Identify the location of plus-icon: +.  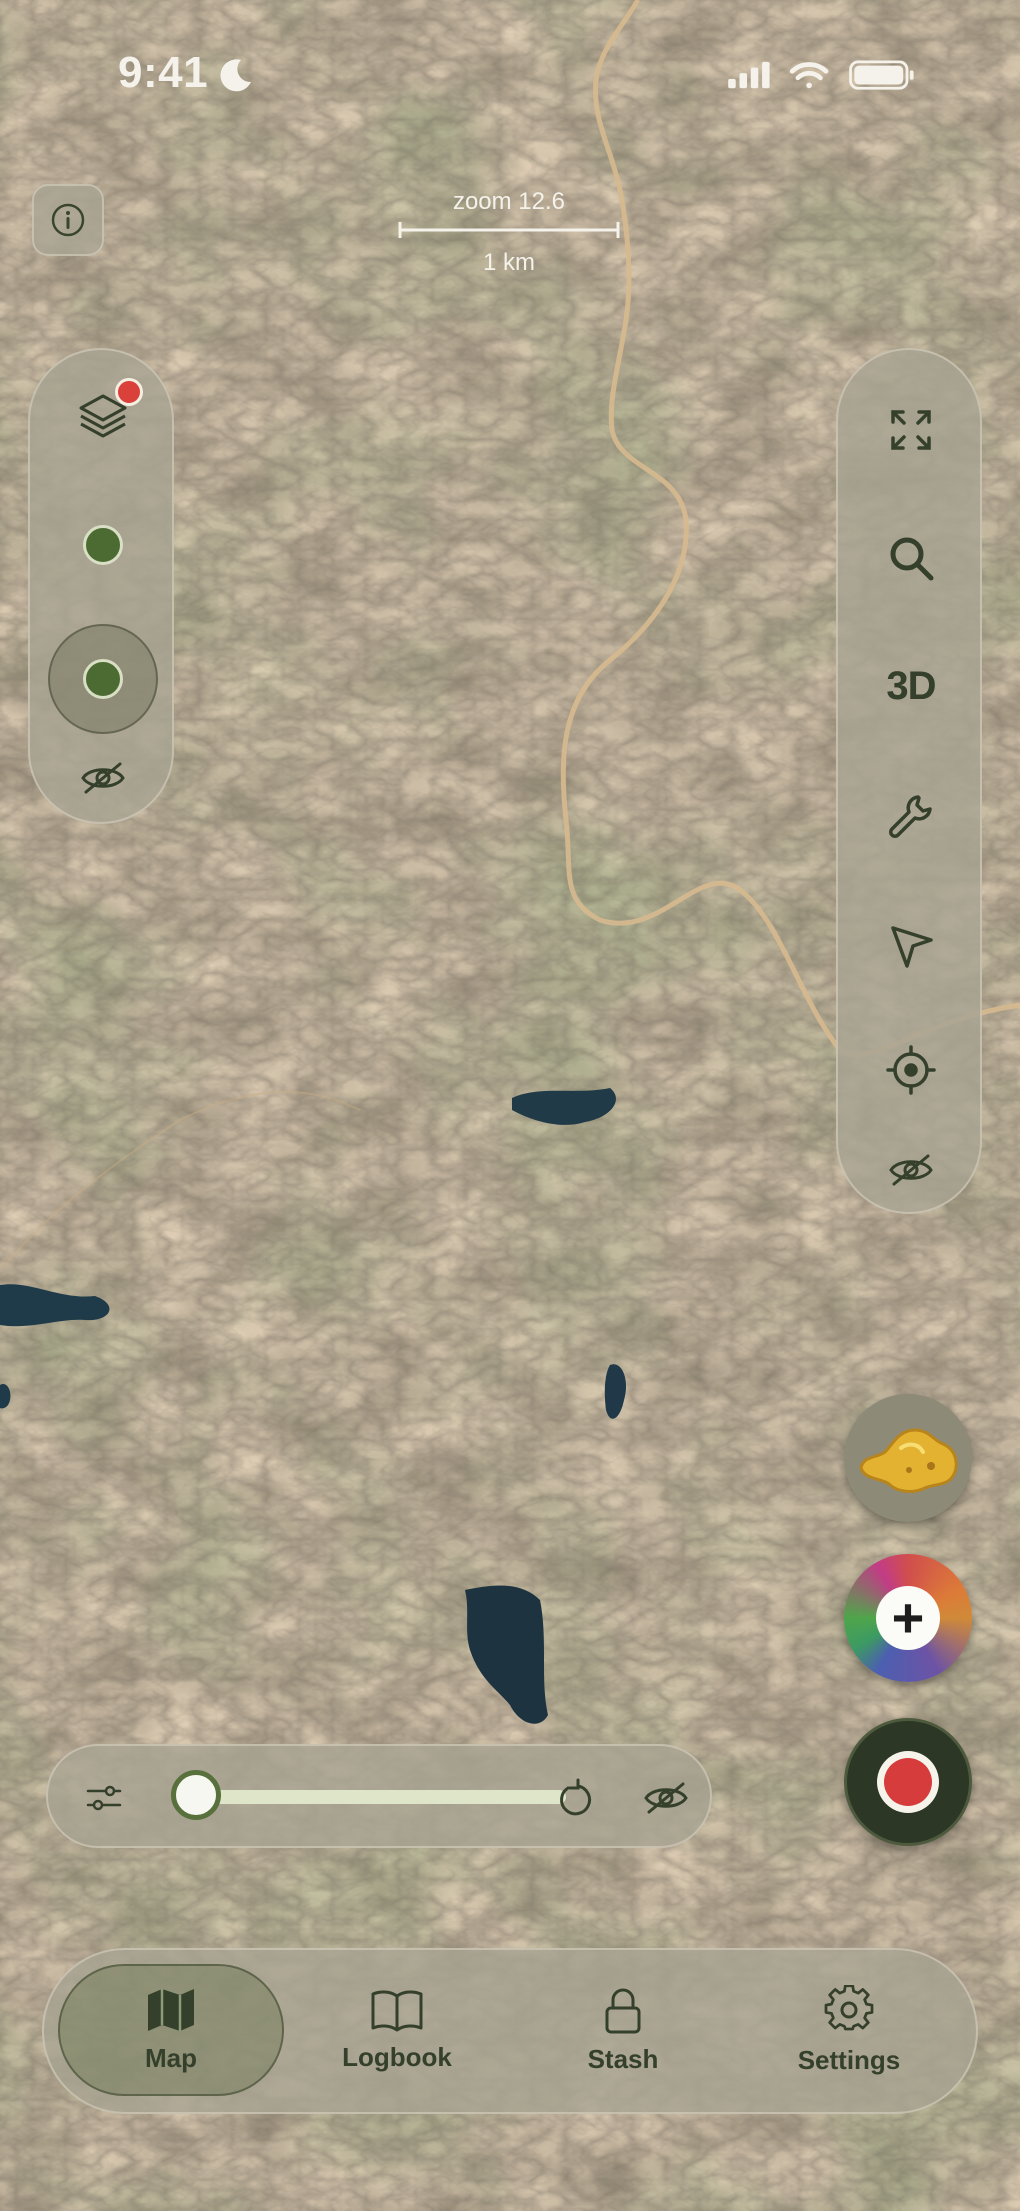
(908, 1618).